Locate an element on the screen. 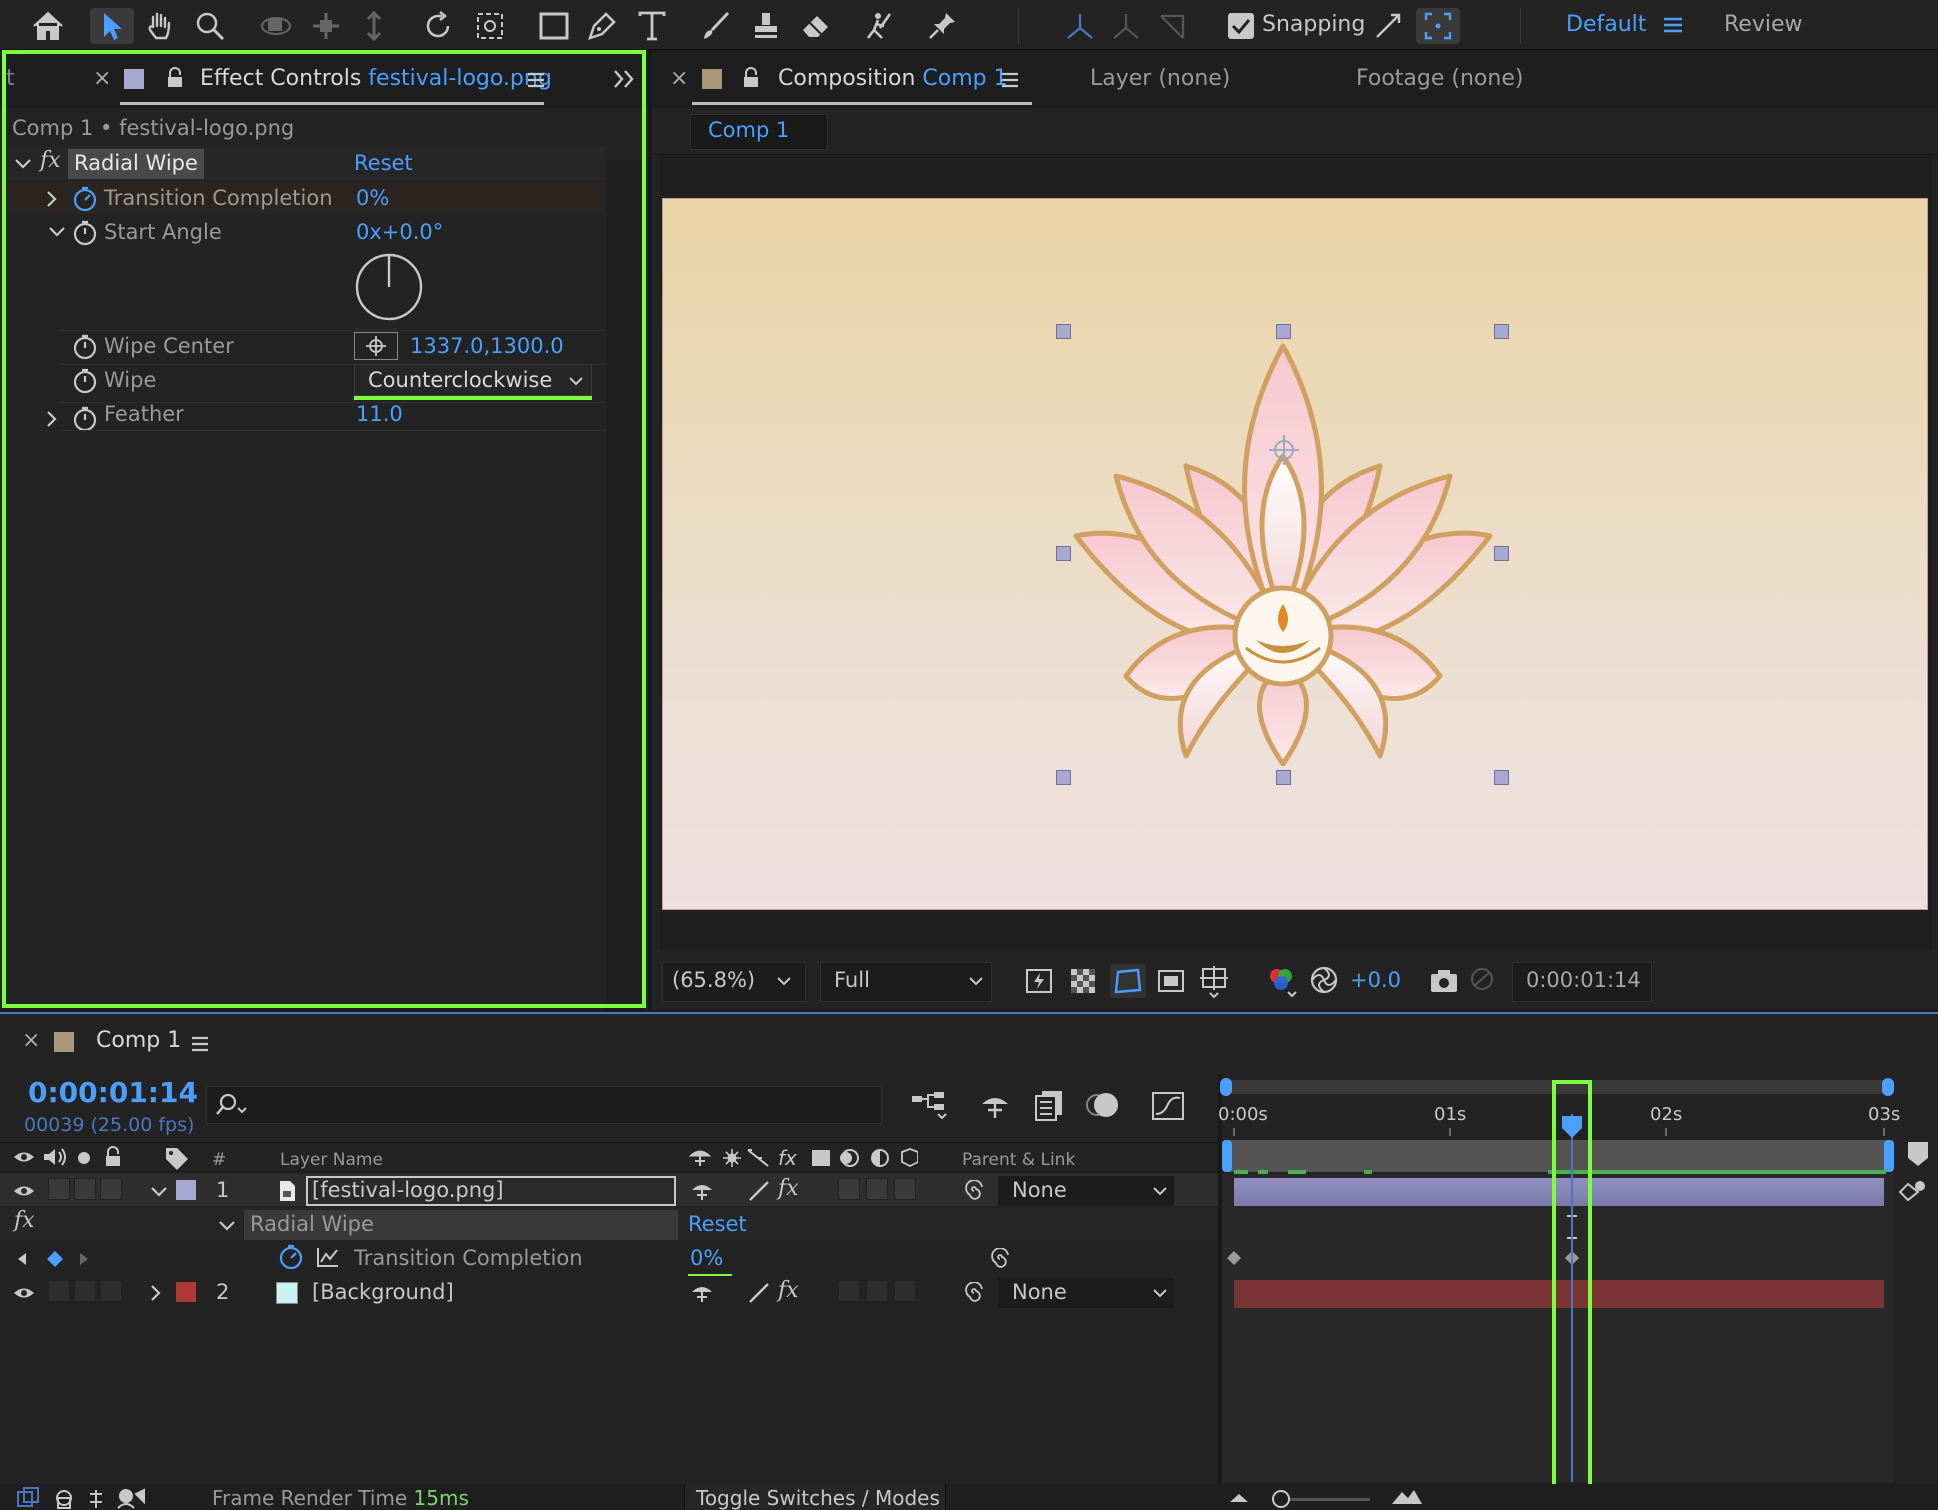  selection-tool-icon is located at coordinates (112, 26).